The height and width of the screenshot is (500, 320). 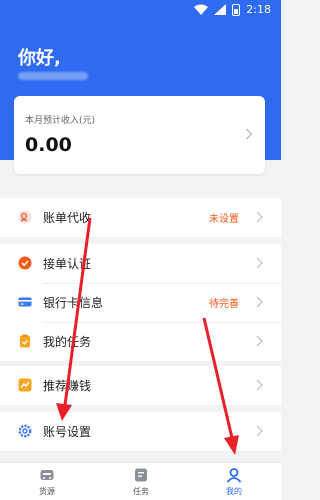 I want to click on menu-item-bank-card: 银行卡信息 待完善, so click(x=140, y=302).